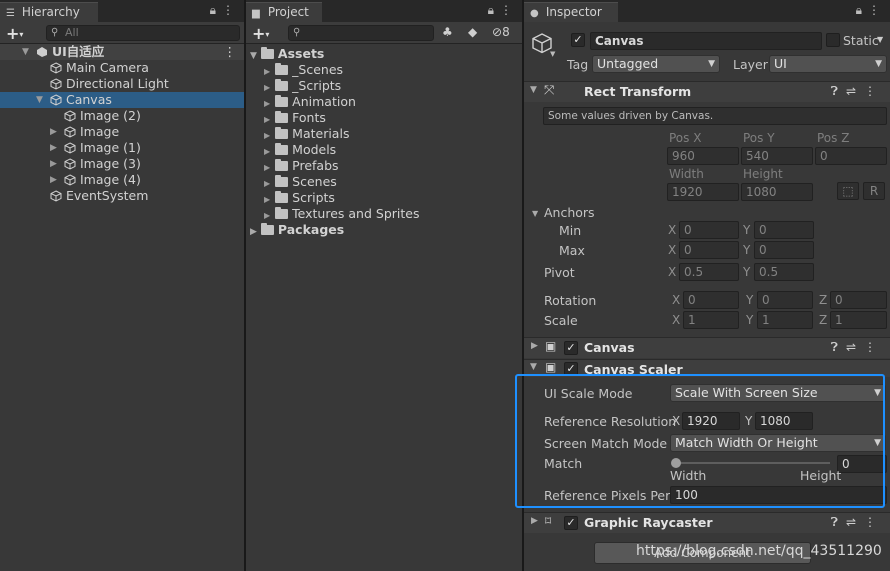 This screenshot has width=890, height=571. Describe the element at coordinates (122, 196) in the screenshot. I see `hierarchy-item: EventSystem` at that location.